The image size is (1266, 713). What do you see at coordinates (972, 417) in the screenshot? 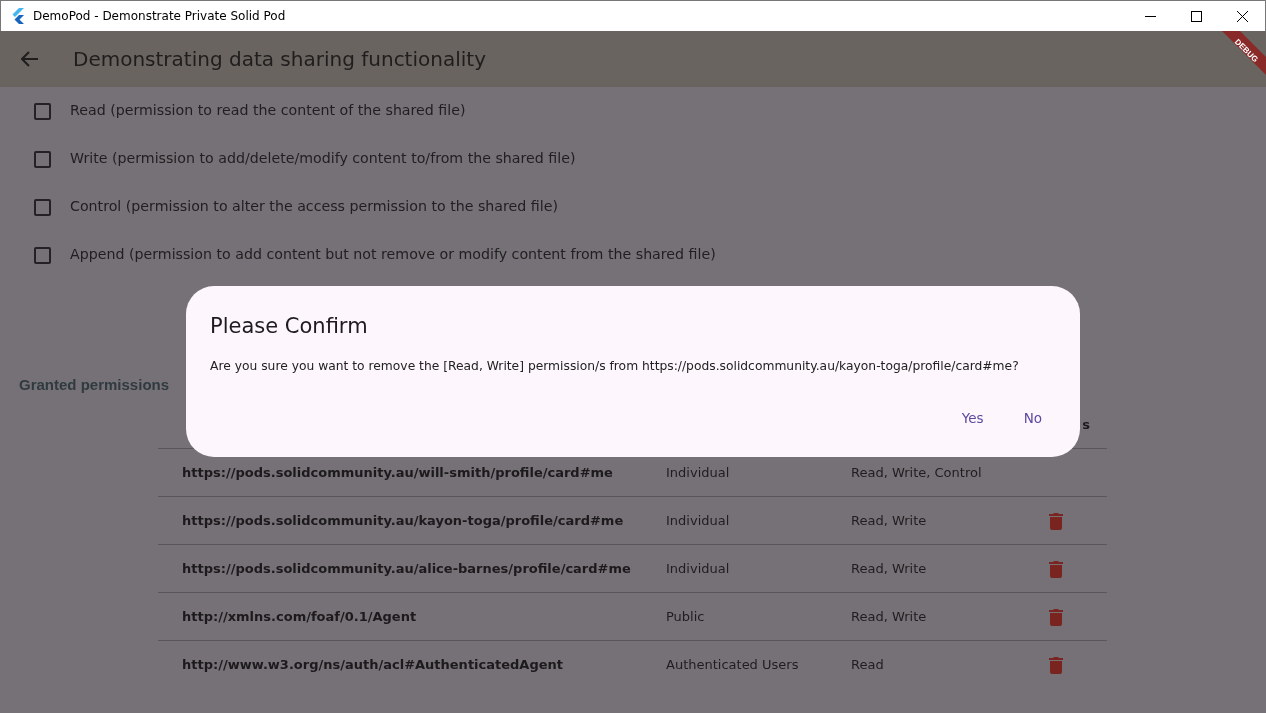
I see `dialog-button: Yes` at bounding box center [972, 417].